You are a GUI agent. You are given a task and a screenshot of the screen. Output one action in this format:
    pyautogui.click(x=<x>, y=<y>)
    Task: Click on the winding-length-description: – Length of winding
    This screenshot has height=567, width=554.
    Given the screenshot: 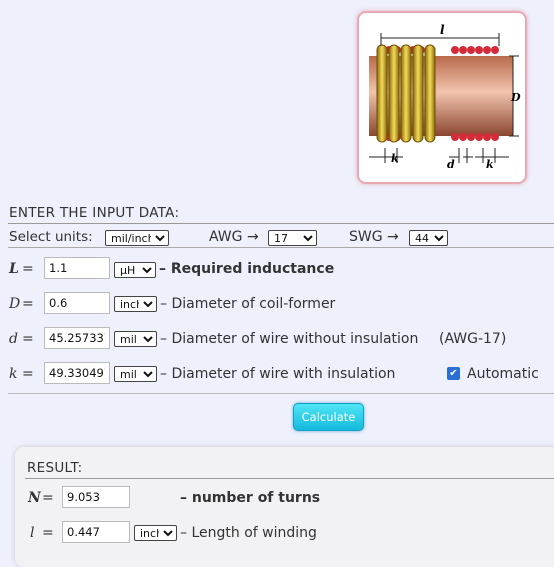 What is the action you would take?
    pyautogui.click(x=248, y=533)
    